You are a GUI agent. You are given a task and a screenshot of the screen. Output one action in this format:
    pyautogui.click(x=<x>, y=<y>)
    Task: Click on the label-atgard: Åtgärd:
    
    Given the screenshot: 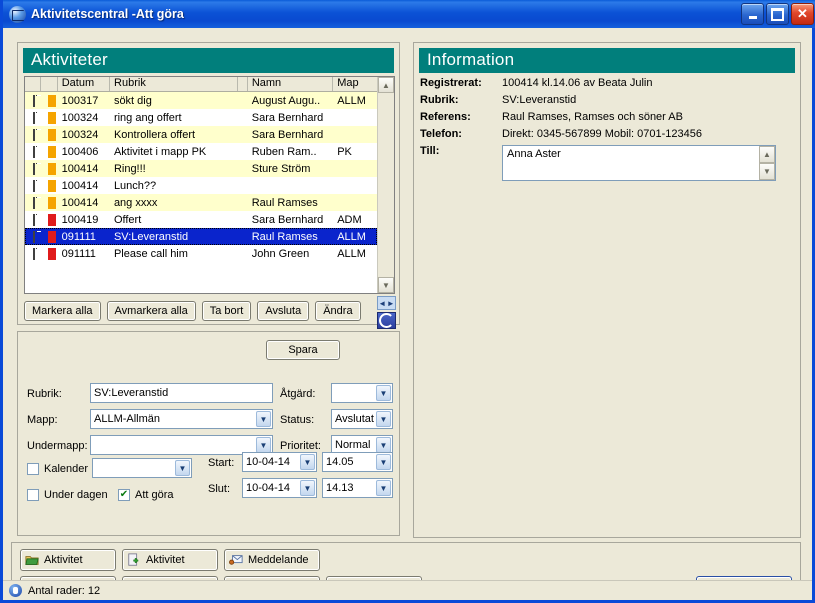 What is the action you would take?
    pyautogui.click(x=298, y=394)
    